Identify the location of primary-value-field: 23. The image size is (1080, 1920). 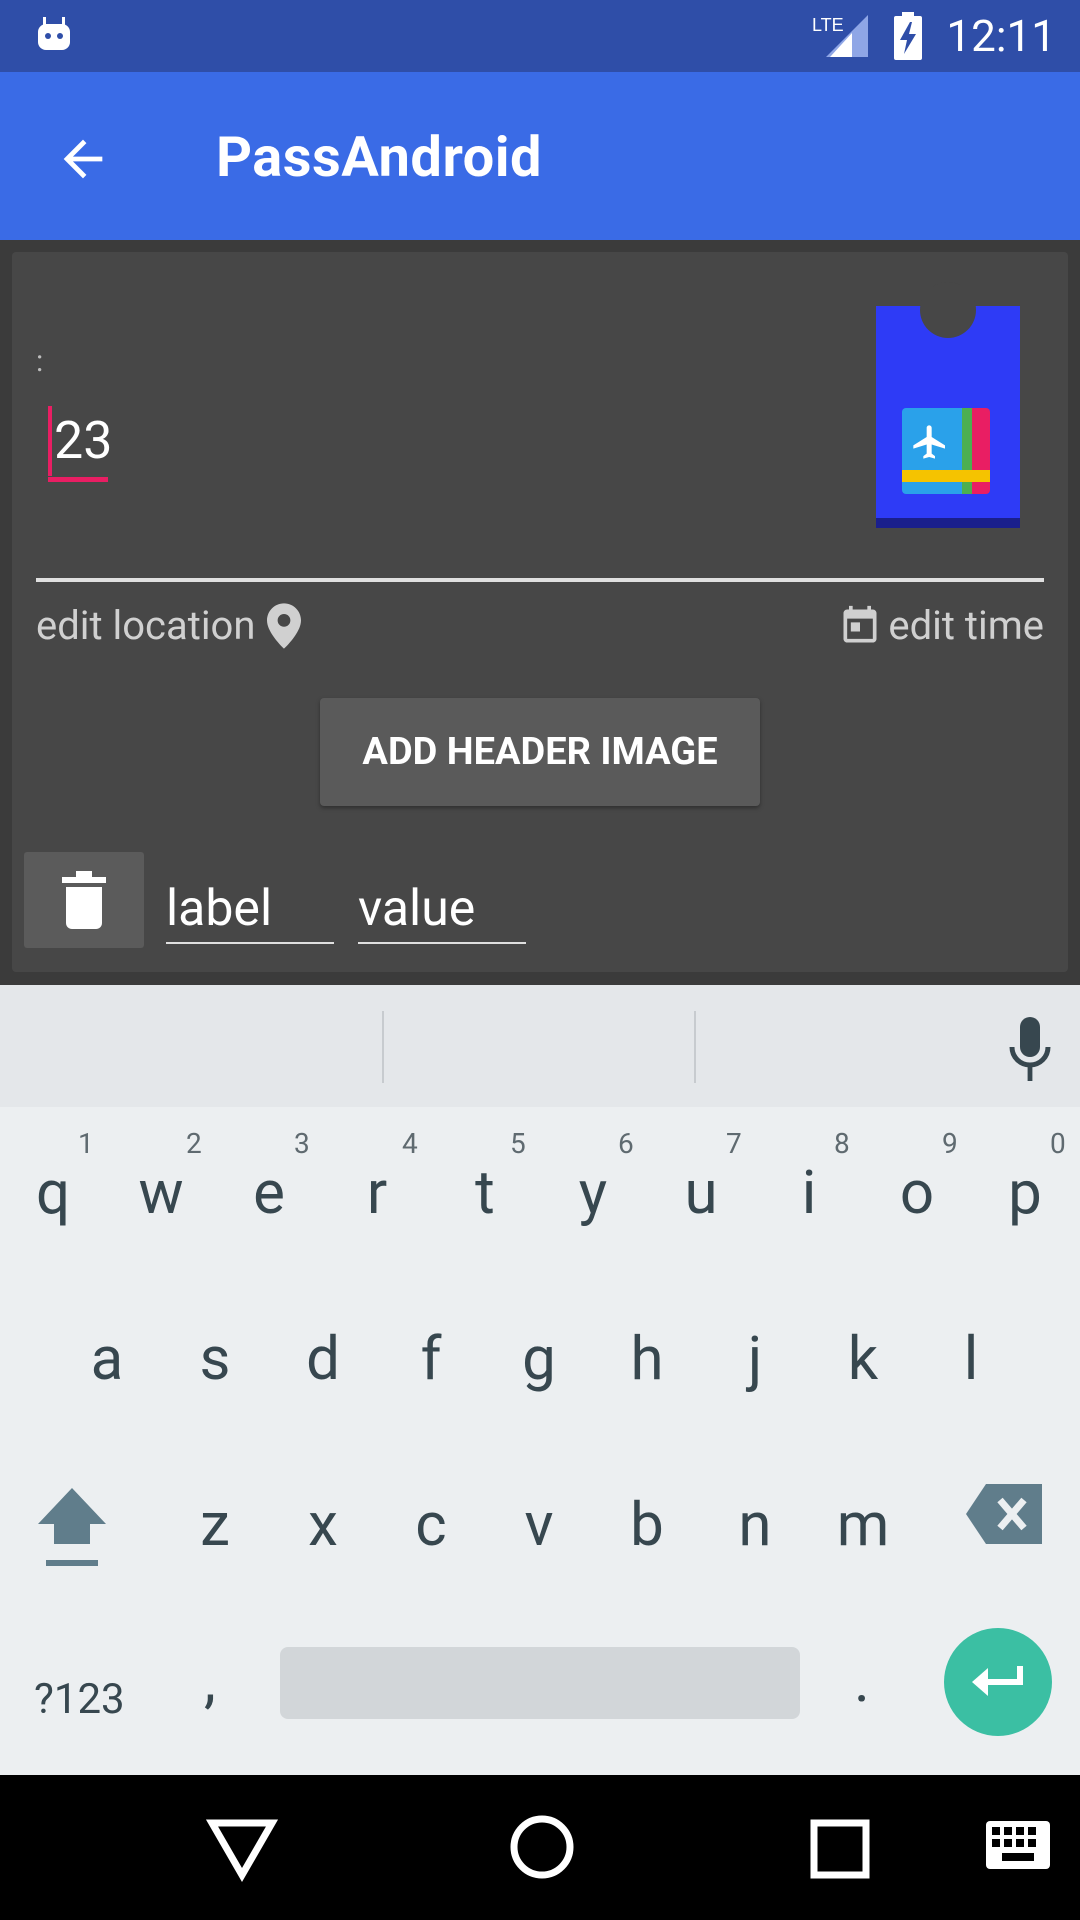
(83, 444).